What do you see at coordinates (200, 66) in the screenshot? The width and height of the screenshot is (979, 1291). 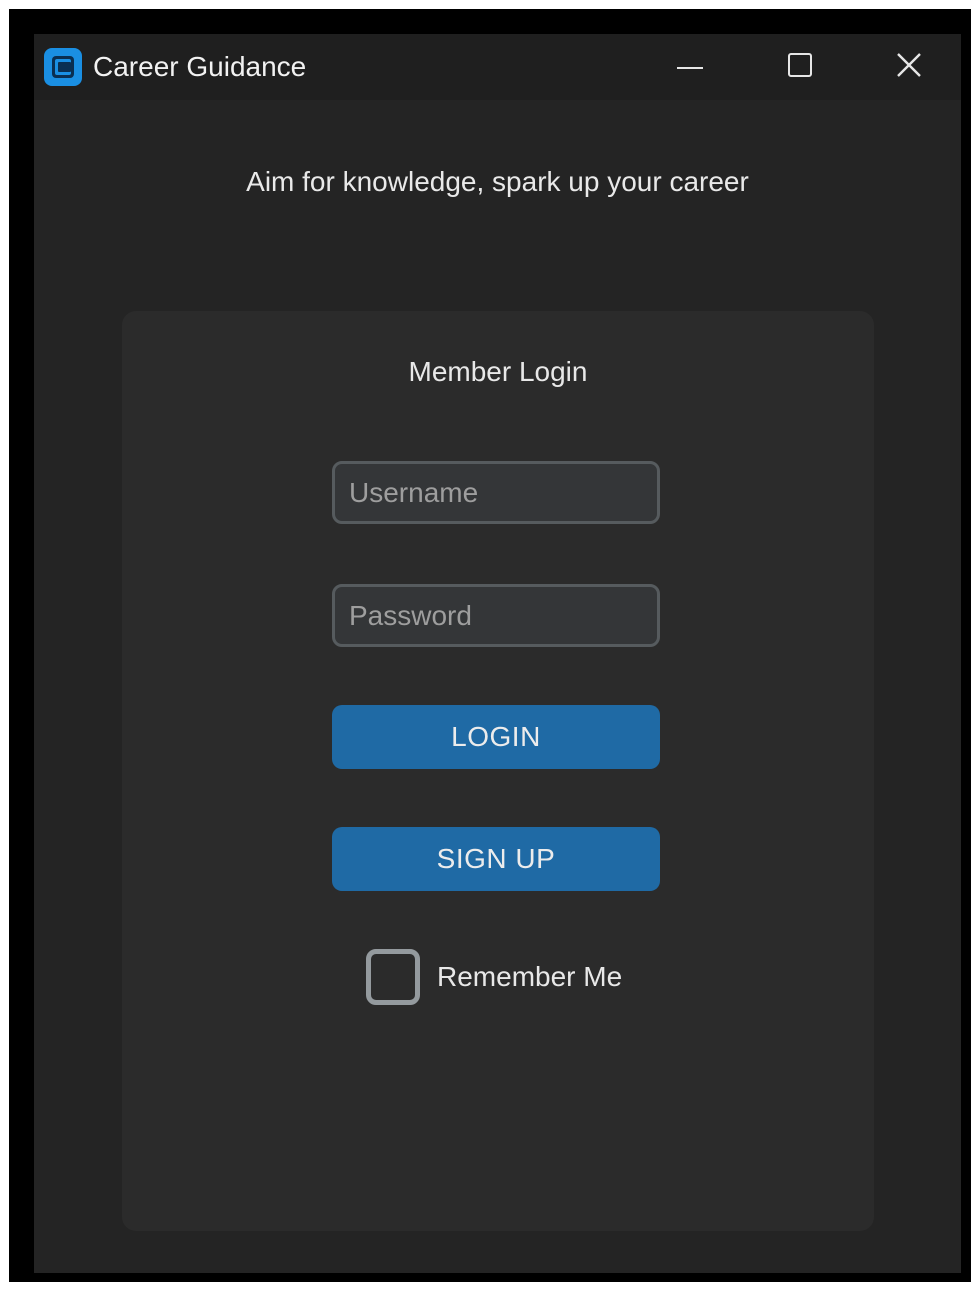 I see `window-title: Career Guidance` at bounding box center [200, 66].